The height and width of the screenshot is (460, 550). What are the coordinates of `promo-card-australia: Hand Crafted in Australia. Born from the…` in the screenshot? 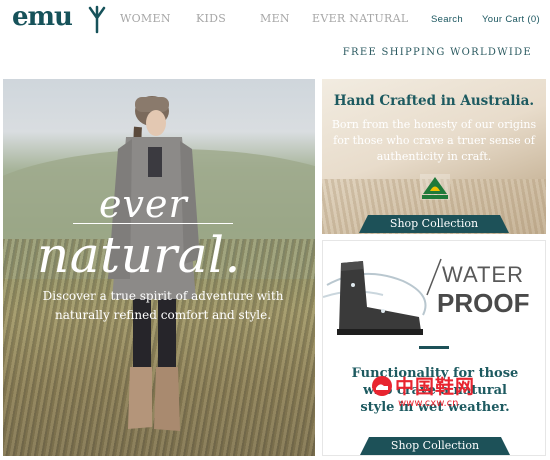 It's located at (434, 156).